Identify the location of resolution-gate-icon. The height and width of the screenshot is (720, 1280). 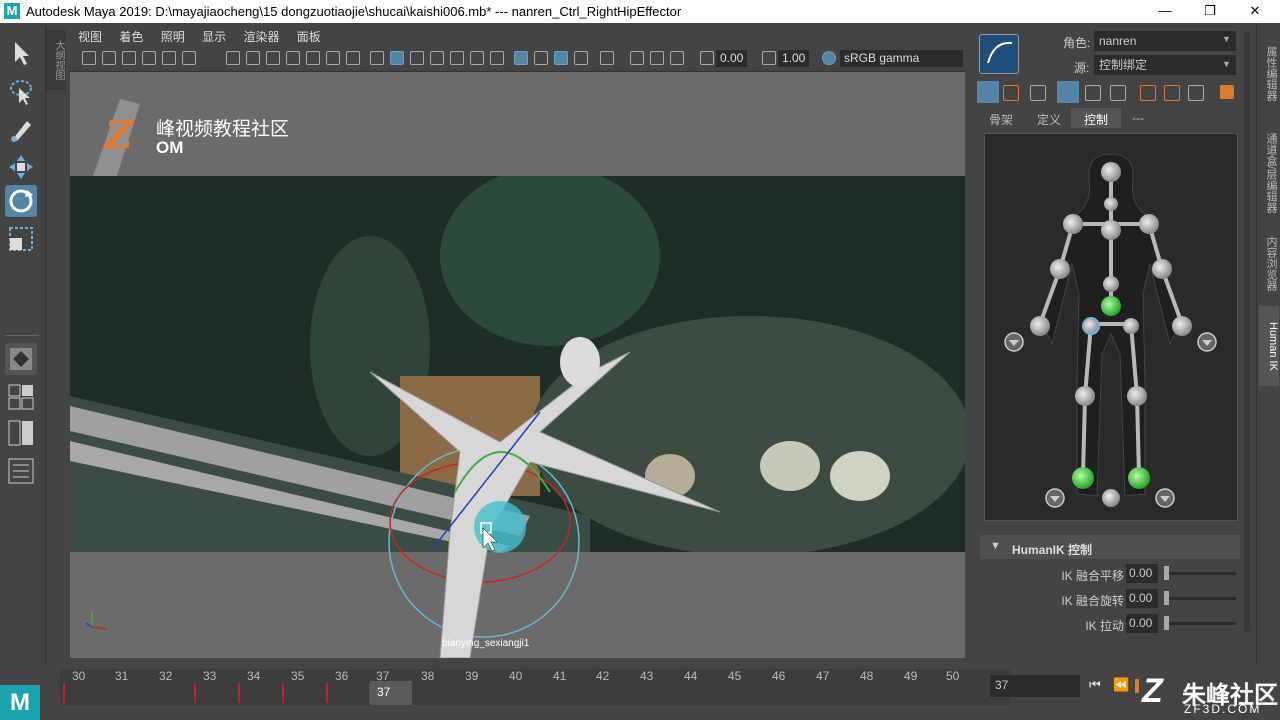
(273, 58).